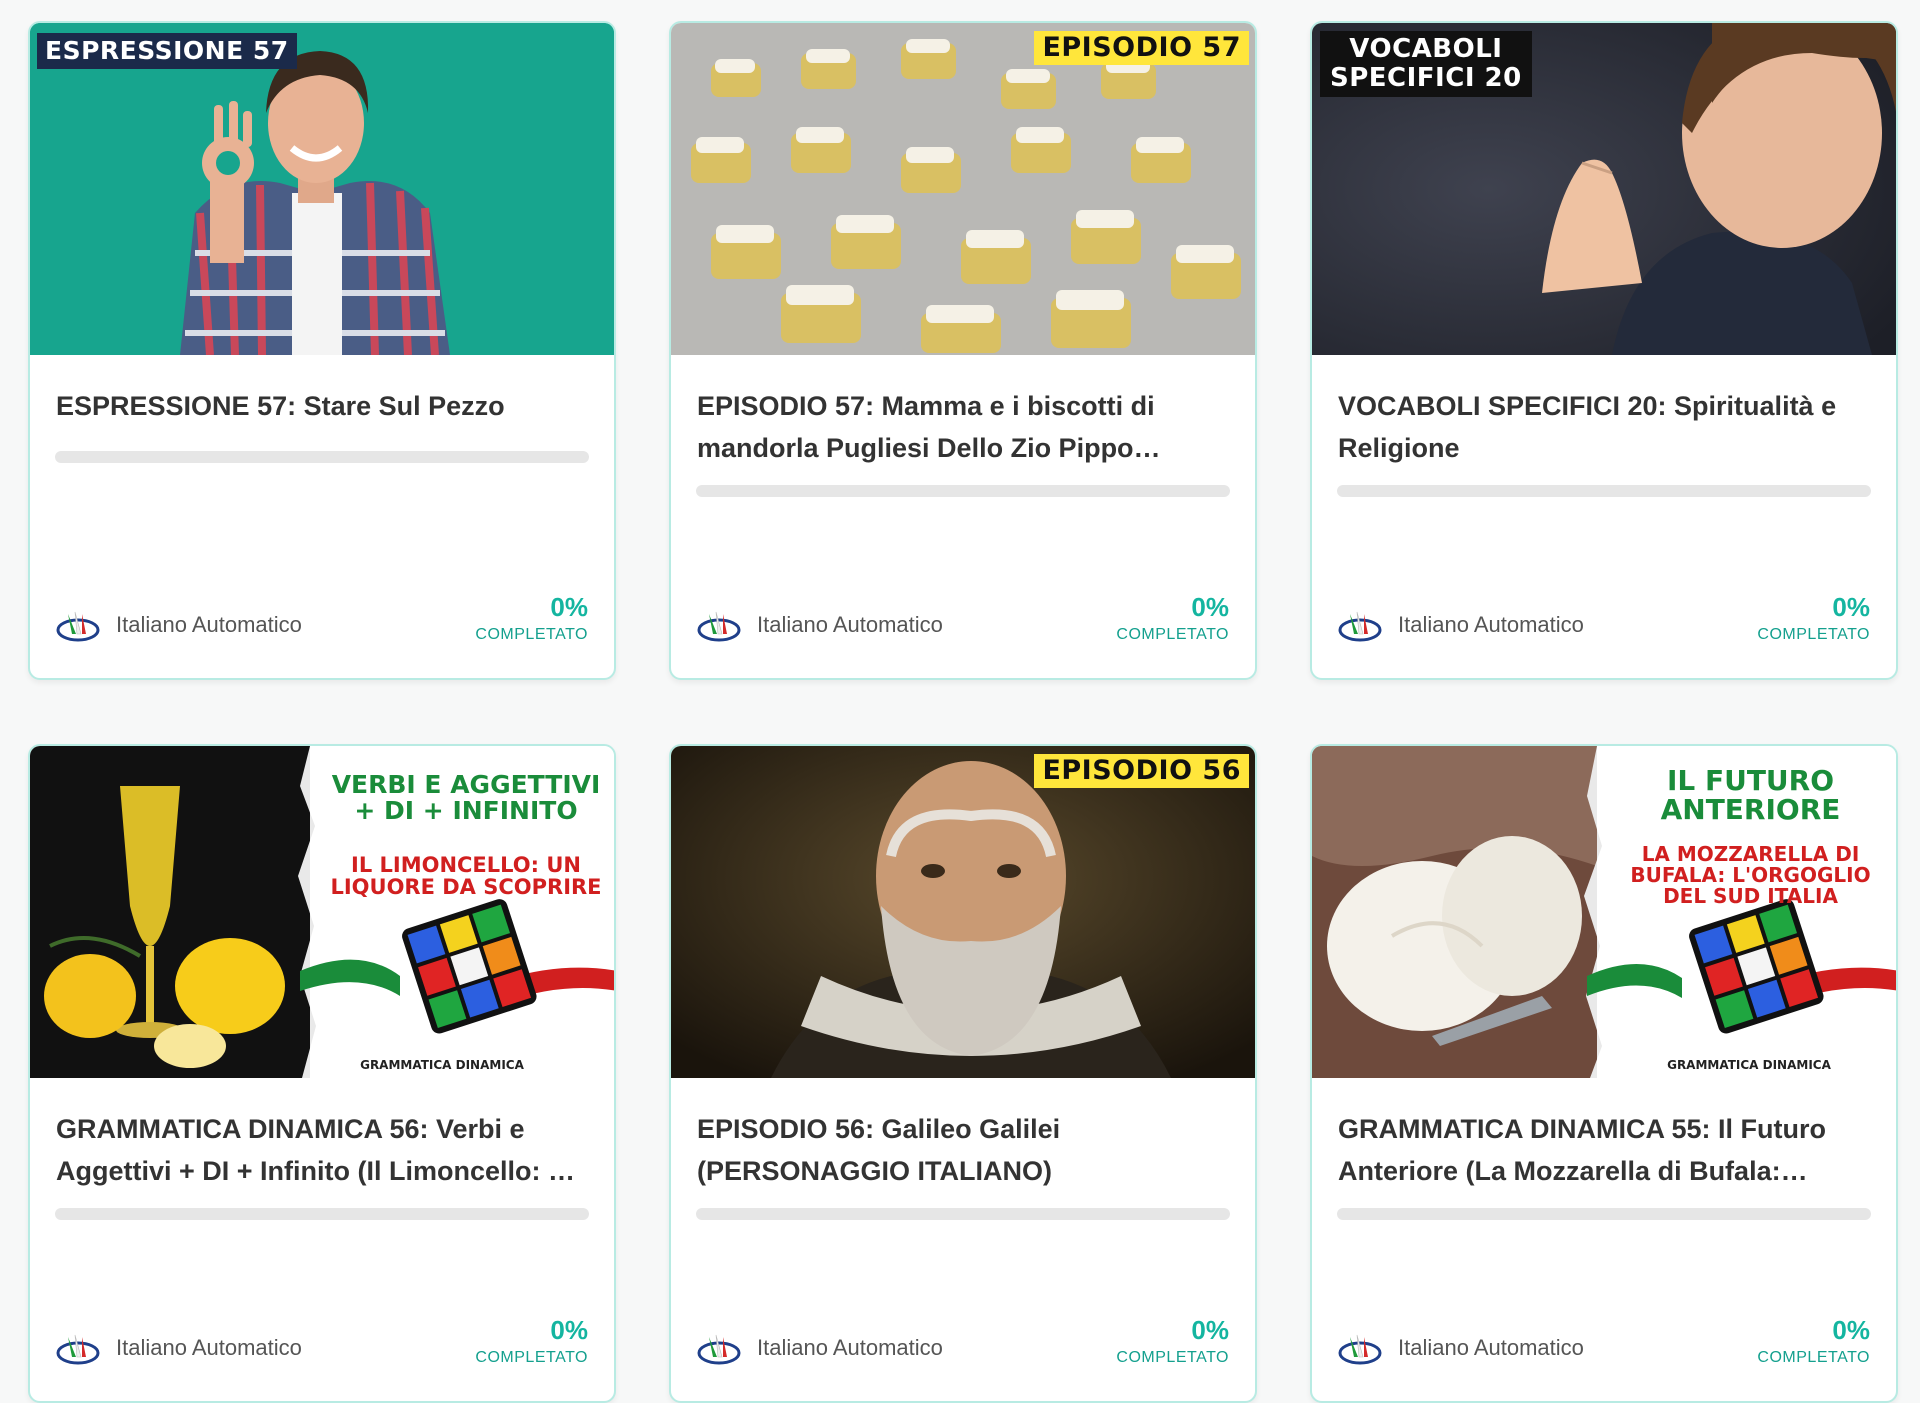 The width and height of the screenshot is (1920, 1403). I want to click on biscuits-image, so click(963, 189).